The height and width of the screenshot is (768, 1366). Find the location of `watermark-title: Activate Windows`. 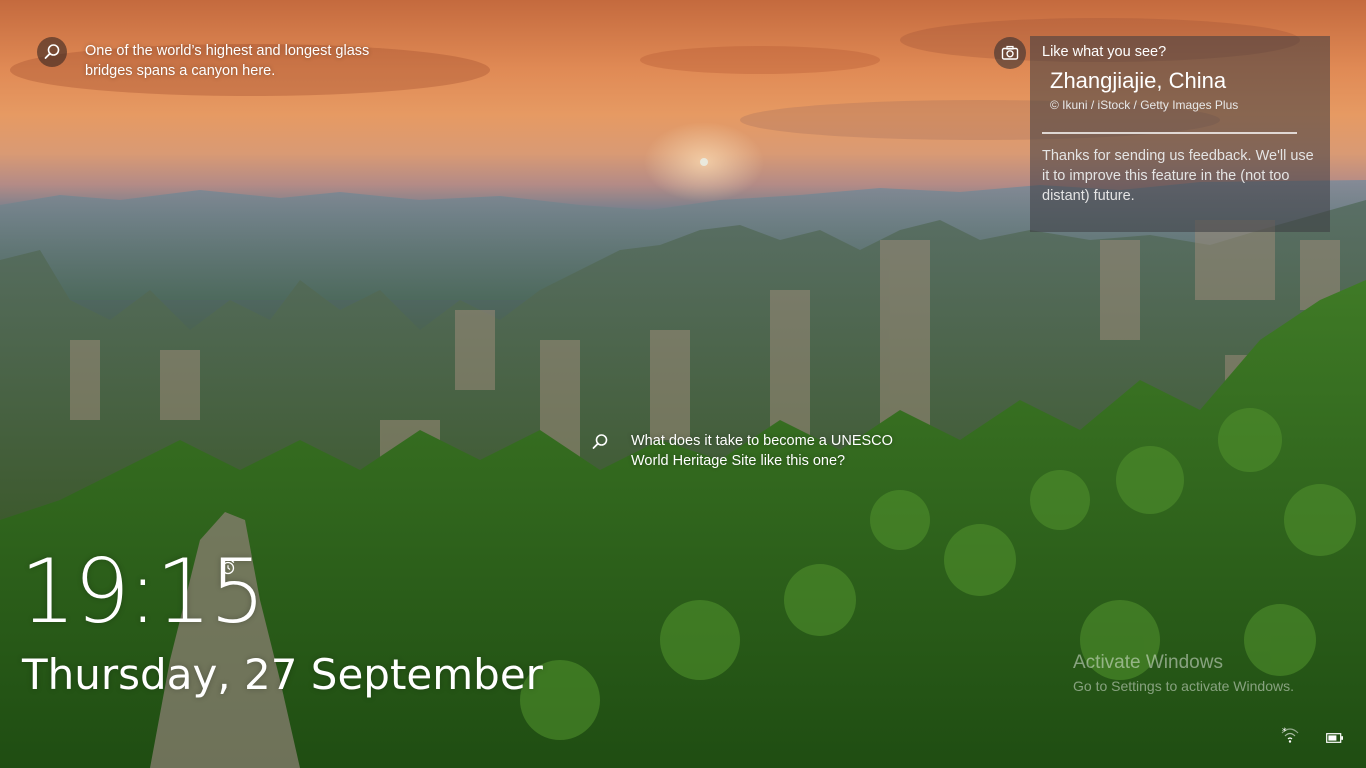

watermark-title: Activate Windows is located at coordinates (1148, 662).